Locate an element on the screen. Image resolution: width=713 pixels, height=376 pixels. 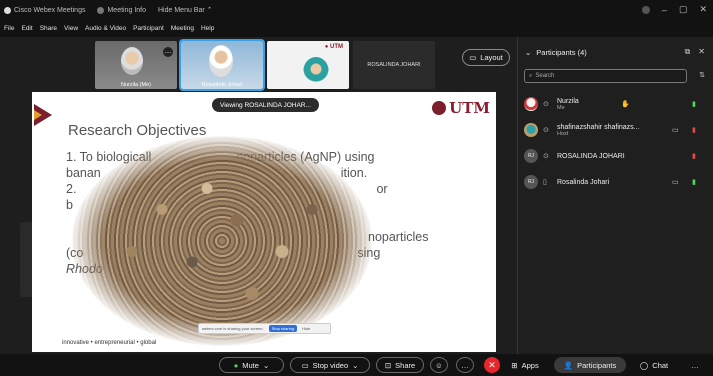
menu-participant: Participant is located at coordinates (148, 28).